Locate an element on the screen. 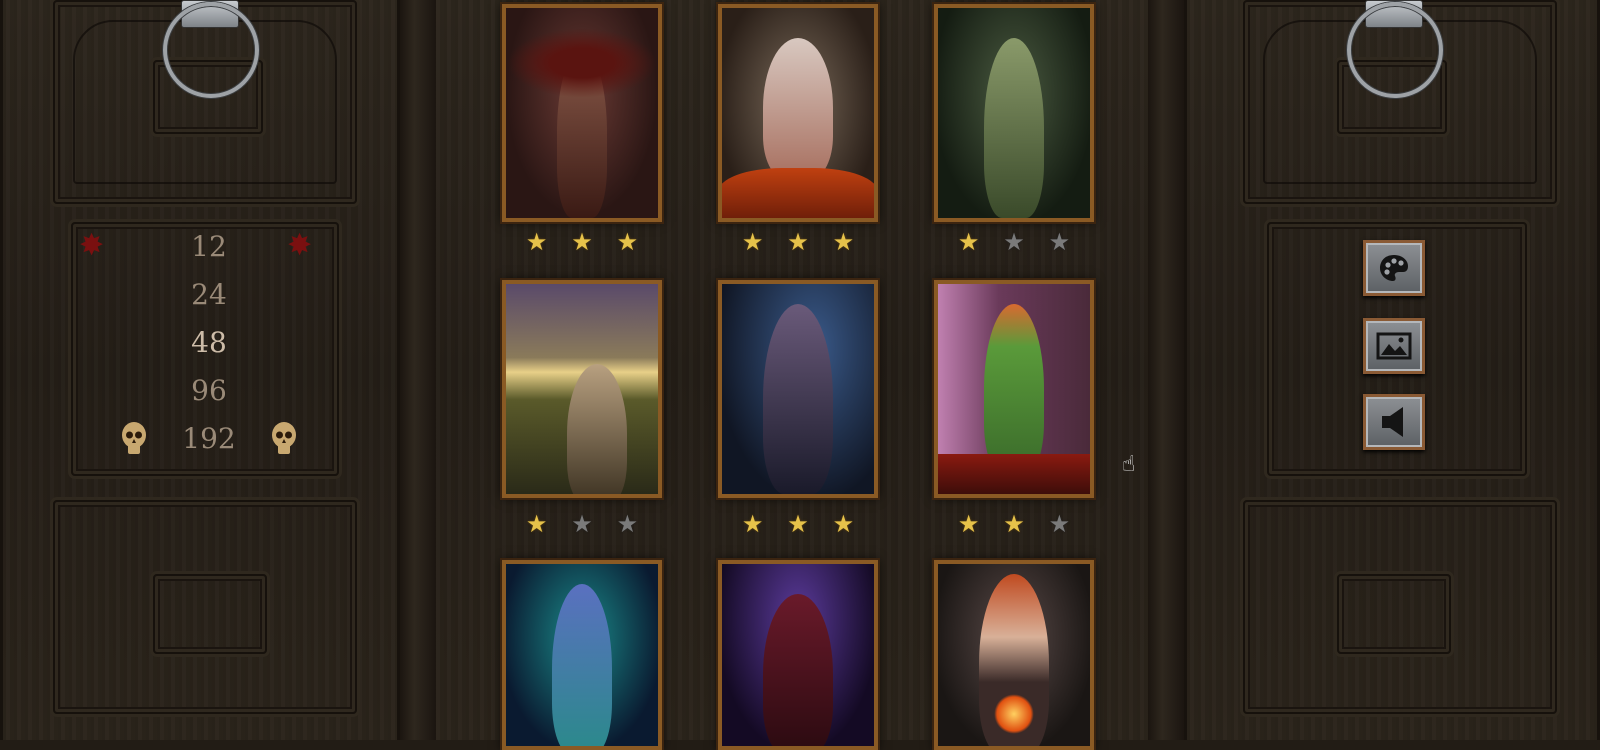 Image resolution: width=1600 pixels, height=750 pixels. card-witch is located at coordinates (798, 113).